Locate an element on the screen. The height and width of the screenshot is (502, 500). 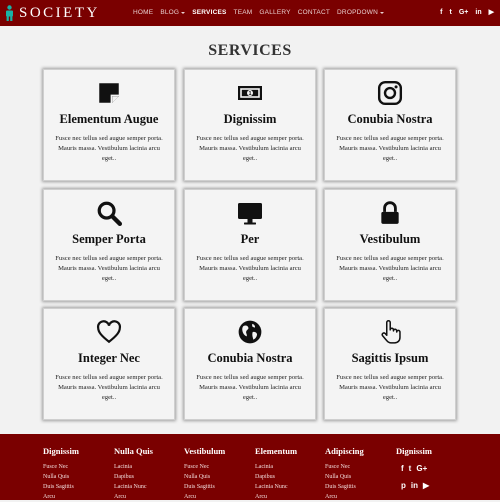
nav-team: TEAM is located at coordinates (243, 12).